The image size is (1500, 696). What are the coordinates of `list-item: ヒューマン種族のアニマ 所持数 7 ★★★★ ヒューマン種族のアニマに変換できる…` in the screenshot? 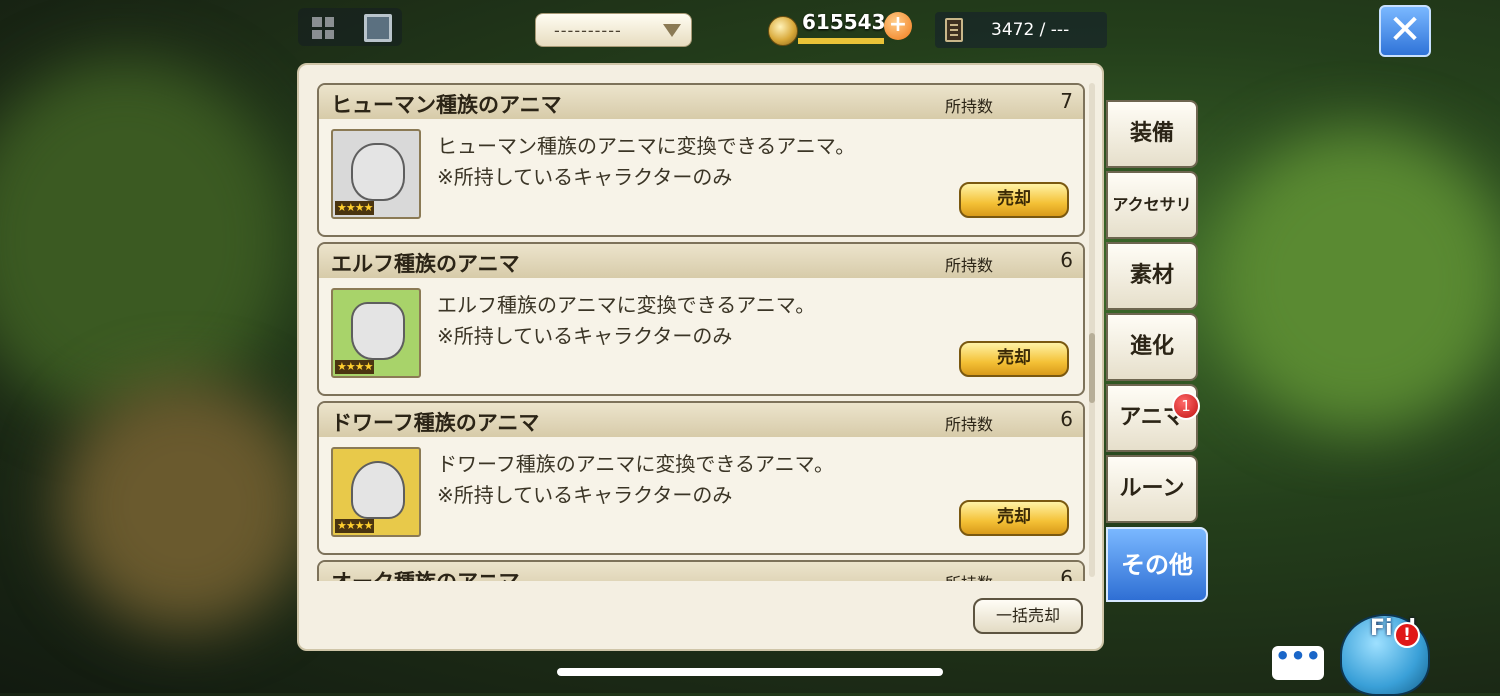 It's located at (701, 160).